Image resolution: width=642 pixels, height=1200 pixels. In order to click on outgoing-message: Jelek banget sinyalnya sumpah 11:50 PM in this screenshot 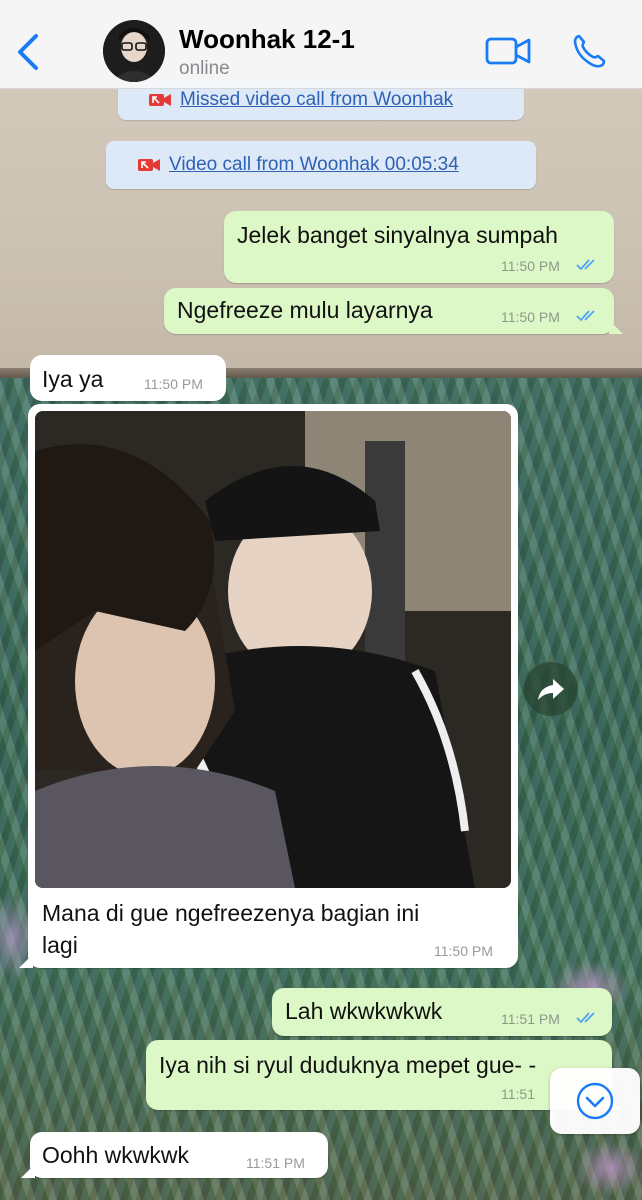, I will do `click(419, 247)`.